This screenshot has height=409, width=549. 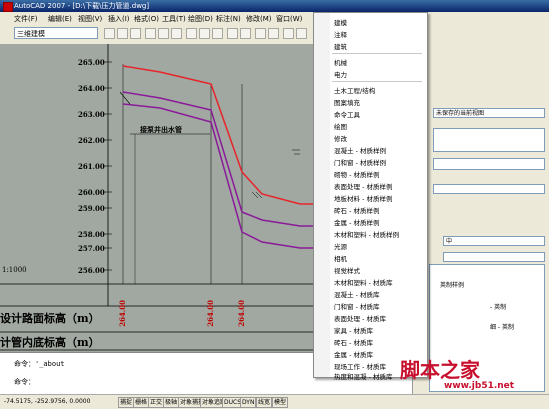 I want to click on pipe-invert-elevation-row-label: 计管内底标高（m）, so click(x=50, y=342).